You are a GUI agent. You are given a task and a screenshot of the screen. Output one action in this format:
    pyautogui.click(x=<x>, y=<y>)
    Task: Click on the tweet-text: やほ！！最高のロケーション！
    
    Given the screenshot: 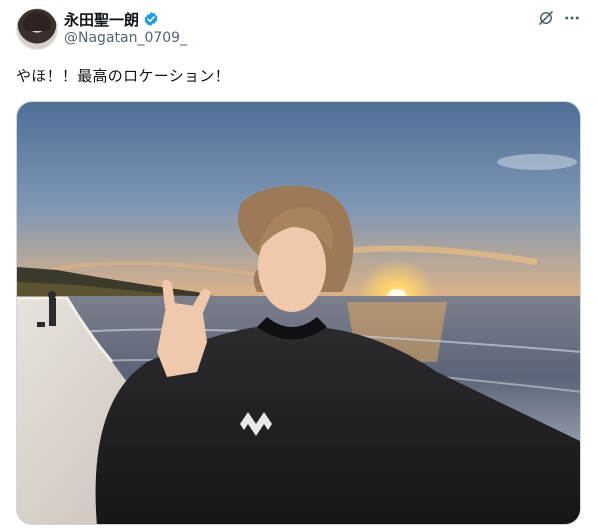 What is the action you would take?
    pyautogui.click(x=123, y=76)
    